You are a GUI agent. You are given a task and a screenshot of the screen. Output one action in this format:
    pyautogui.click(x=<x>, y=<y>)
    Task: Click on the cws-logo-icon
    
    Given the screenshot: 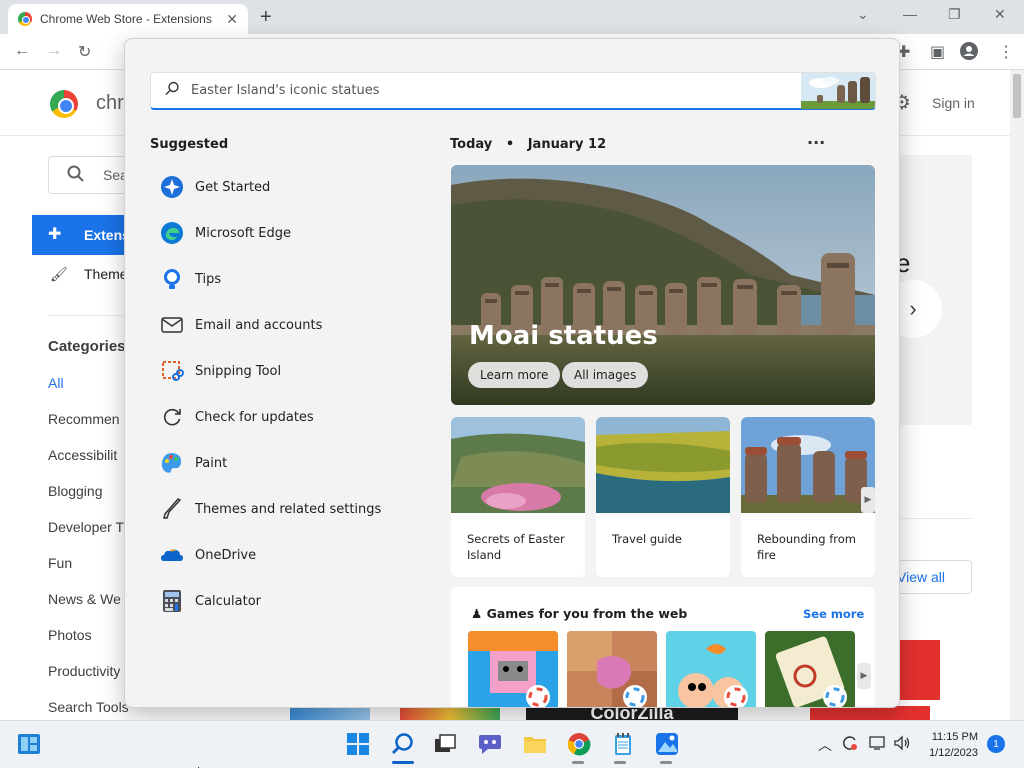 What is the action you would take?
    pyautogui.click(x=64, y=104)
    